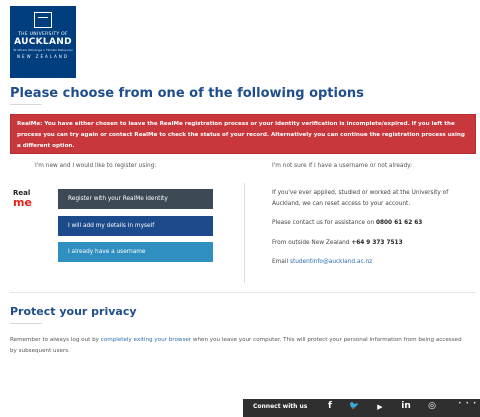 The width and height of the screenshot is (480, 417). What do you see at coordinates (135, 226) in the screenshot?
I see `add-details-manually-button: I will add my details in myself` at bounding box center [135, 226].